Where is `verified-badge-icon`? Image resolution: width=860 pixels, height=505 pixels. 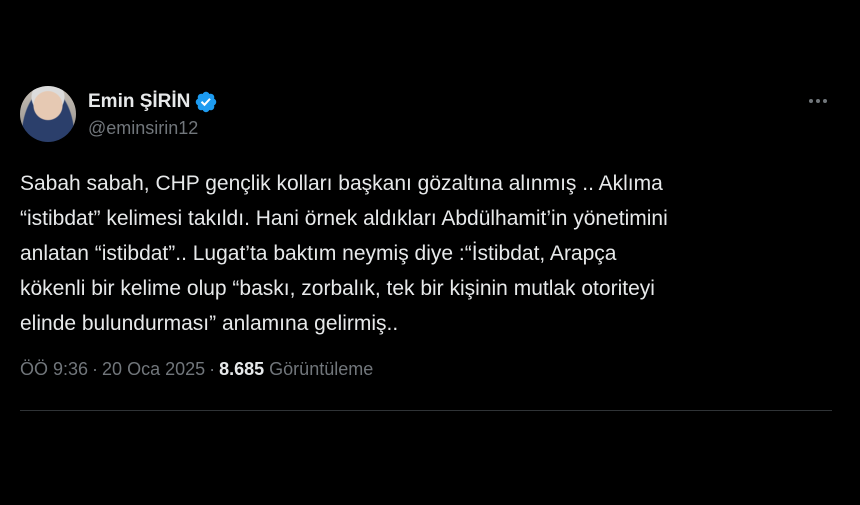
verified-badge-icon is located at coordinates (206, 102).